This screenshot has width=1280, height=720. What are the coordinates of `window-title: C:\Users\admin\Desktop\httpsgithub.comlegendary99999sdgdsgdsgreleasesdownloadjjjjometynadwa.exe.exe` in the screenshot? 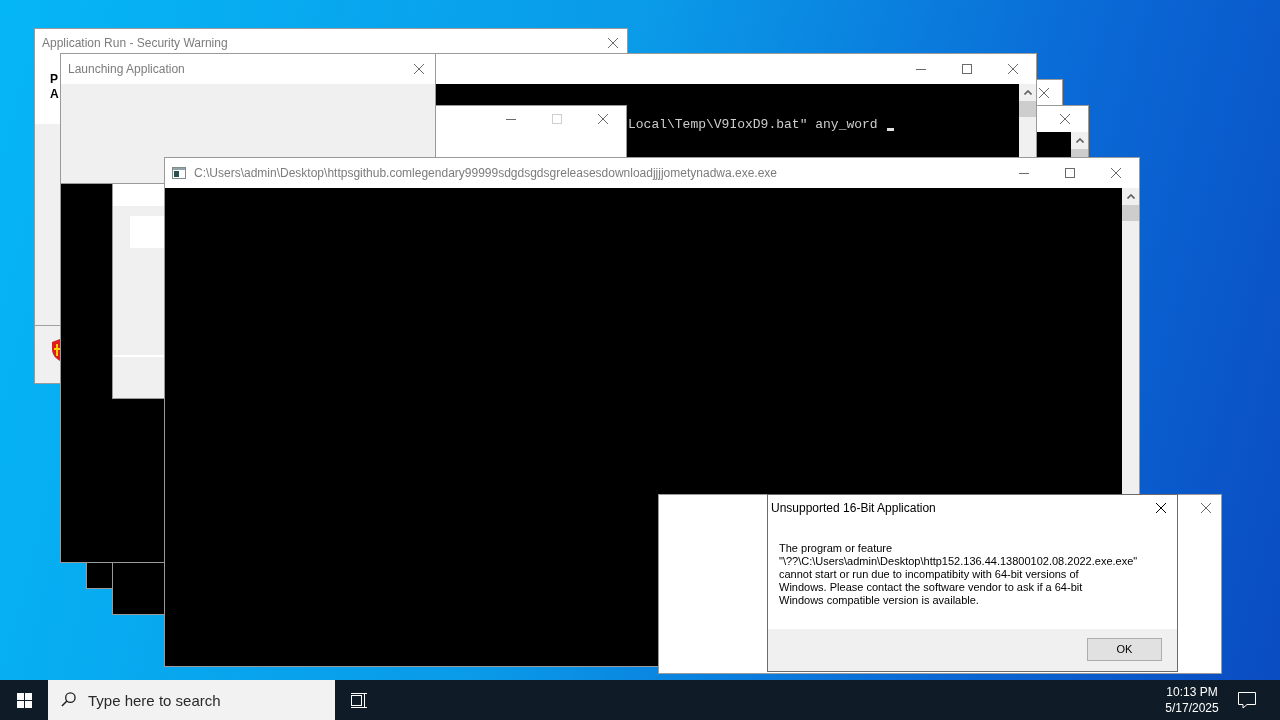 It's located at (485, 173).